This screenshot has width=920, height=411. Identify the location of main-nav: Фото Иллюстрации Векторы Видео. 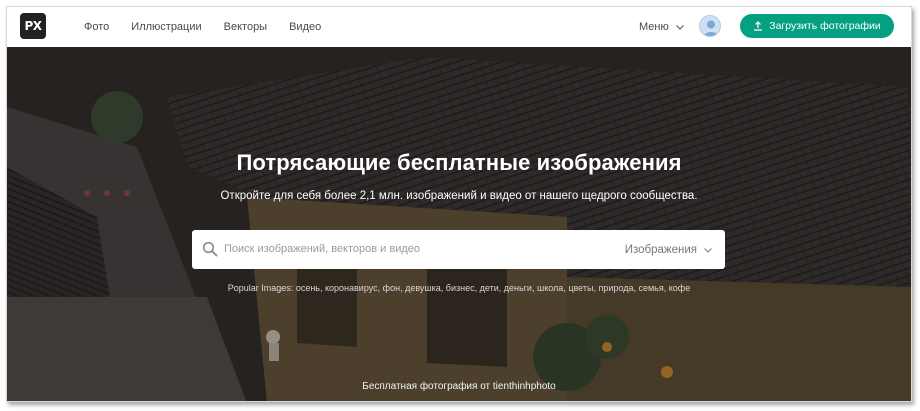
(213, 27).